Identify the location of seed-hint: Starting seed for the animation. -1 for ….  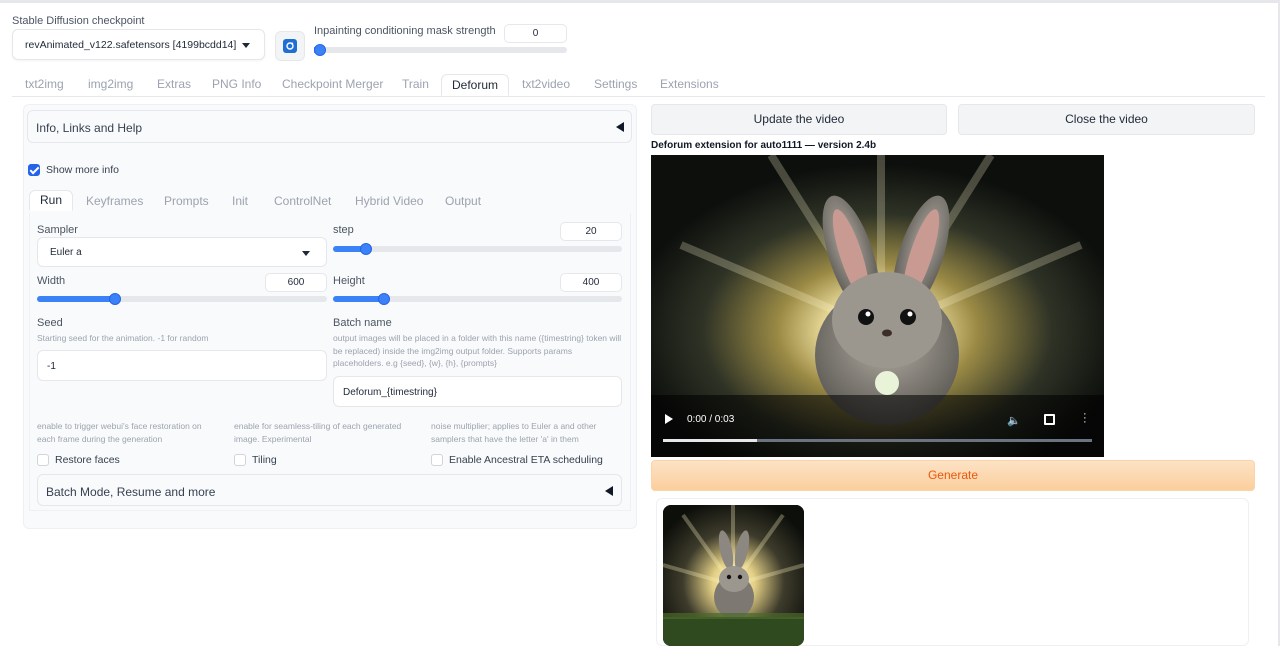
(123, 338).